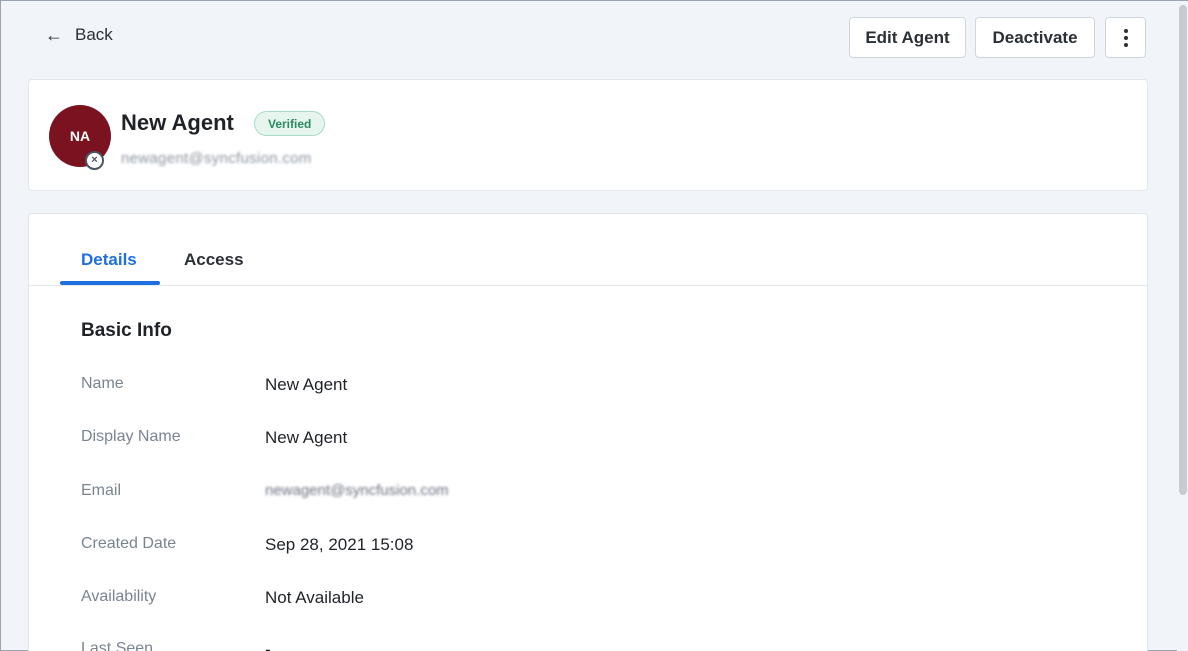 The height and width of the screenshot is (651, 1188). What do you see at coordinates (1035, 37) in the screenshot?
I see `deactivate-button: Deactivate` at bounding box center [1035, 37].